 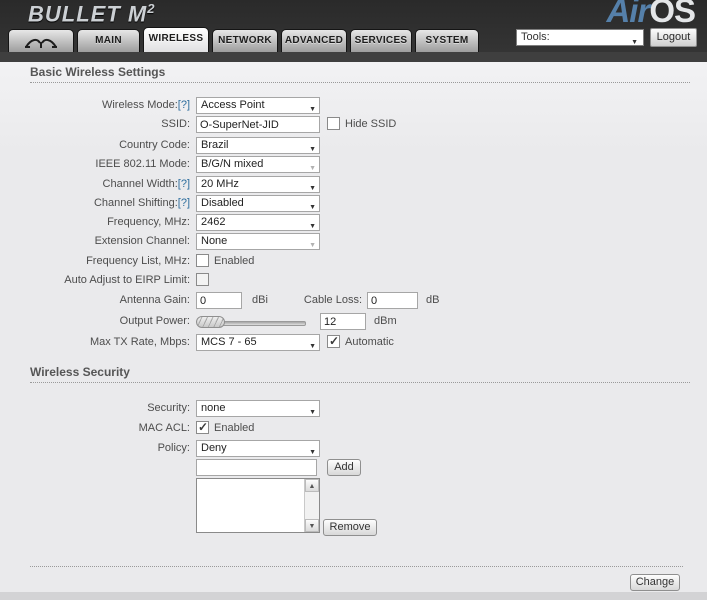 I want to click on section-title-wireless-security: Wireless Security, so click(x=360, y=374).